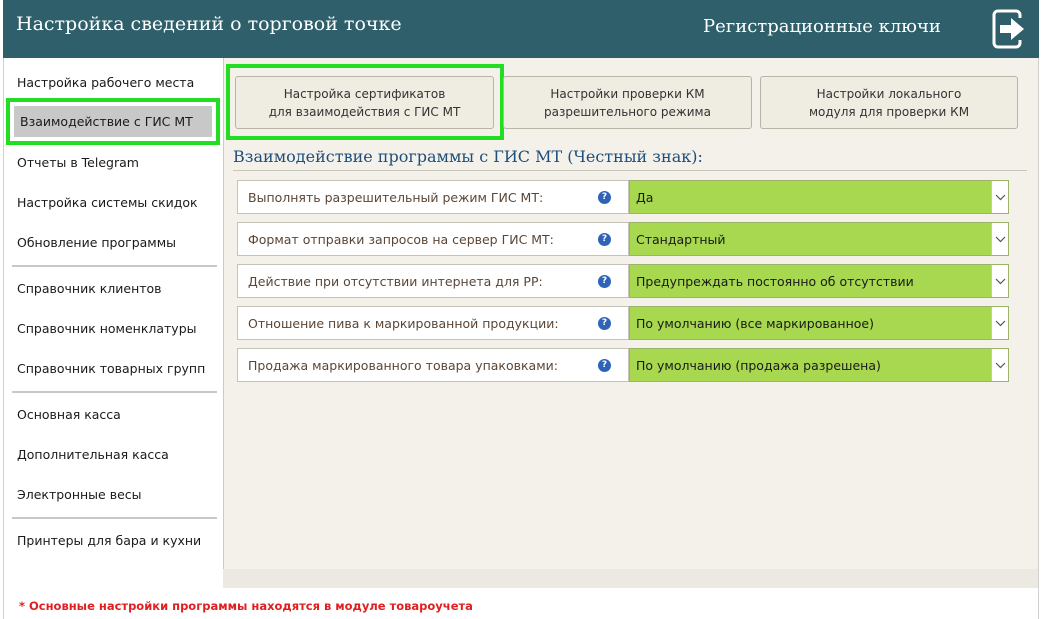 The image size is (1041, 619). Describe the element at coordinates (93, 454) in the screenshot. I see `sidebar-item-extra-register: Дополнительная касса` at that location.